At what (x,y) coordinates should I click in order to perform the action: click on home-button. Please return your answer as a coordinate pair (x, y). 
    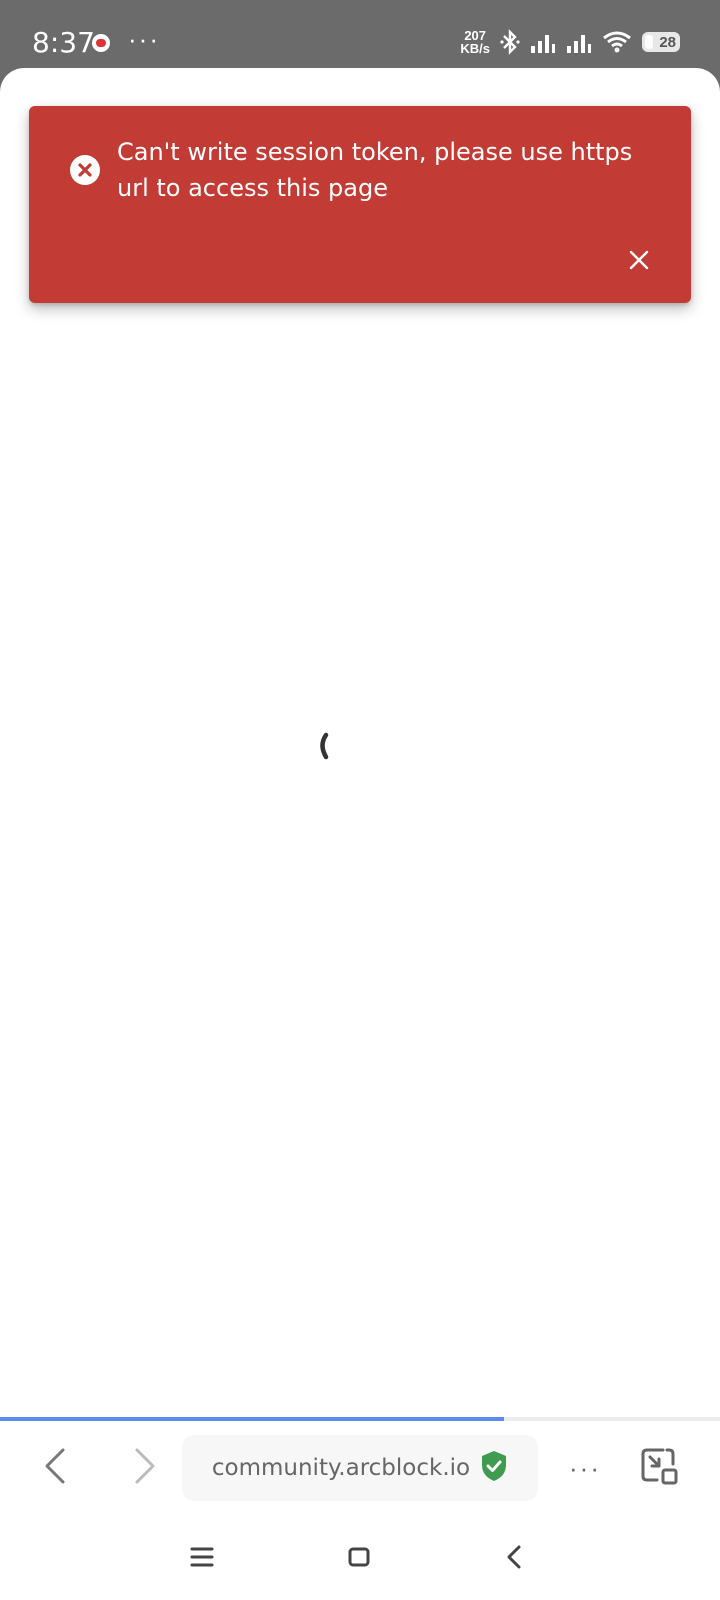
    Looking at the image, I should click on (359, 1559).